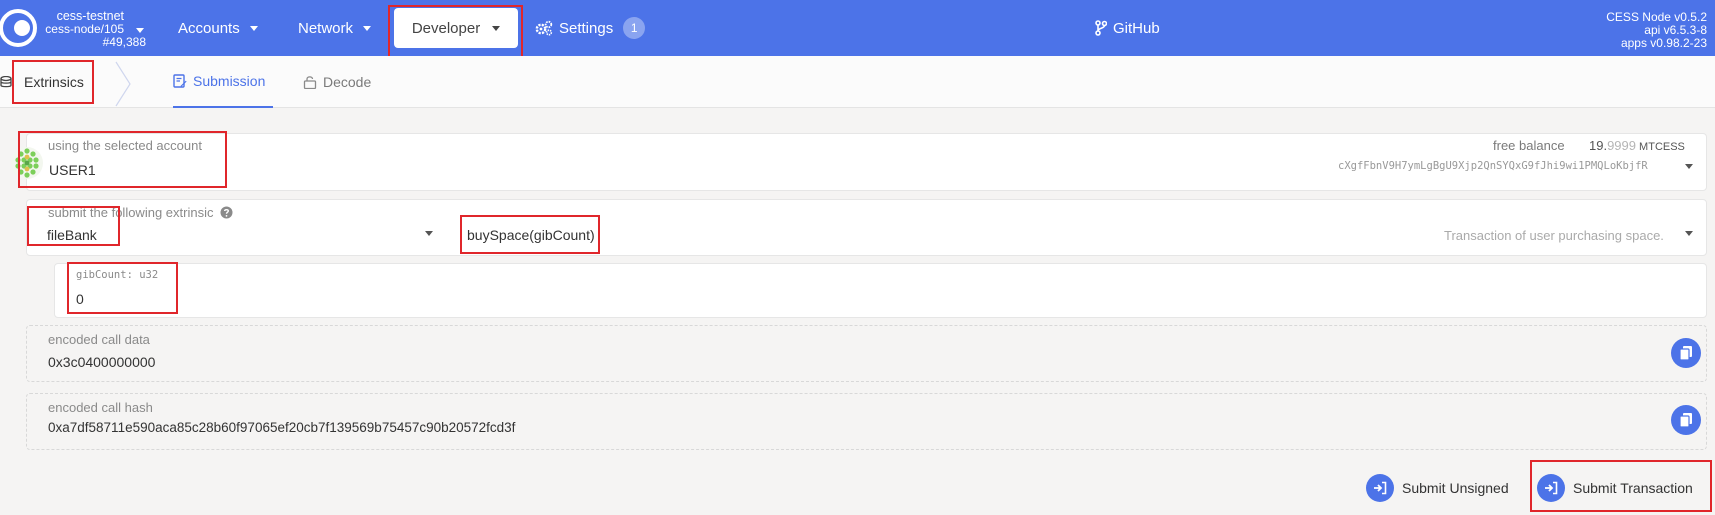  Describe the element at coordinates (586, 28) in the screenshot. I see `nav-settings-label: Settings` at that location.